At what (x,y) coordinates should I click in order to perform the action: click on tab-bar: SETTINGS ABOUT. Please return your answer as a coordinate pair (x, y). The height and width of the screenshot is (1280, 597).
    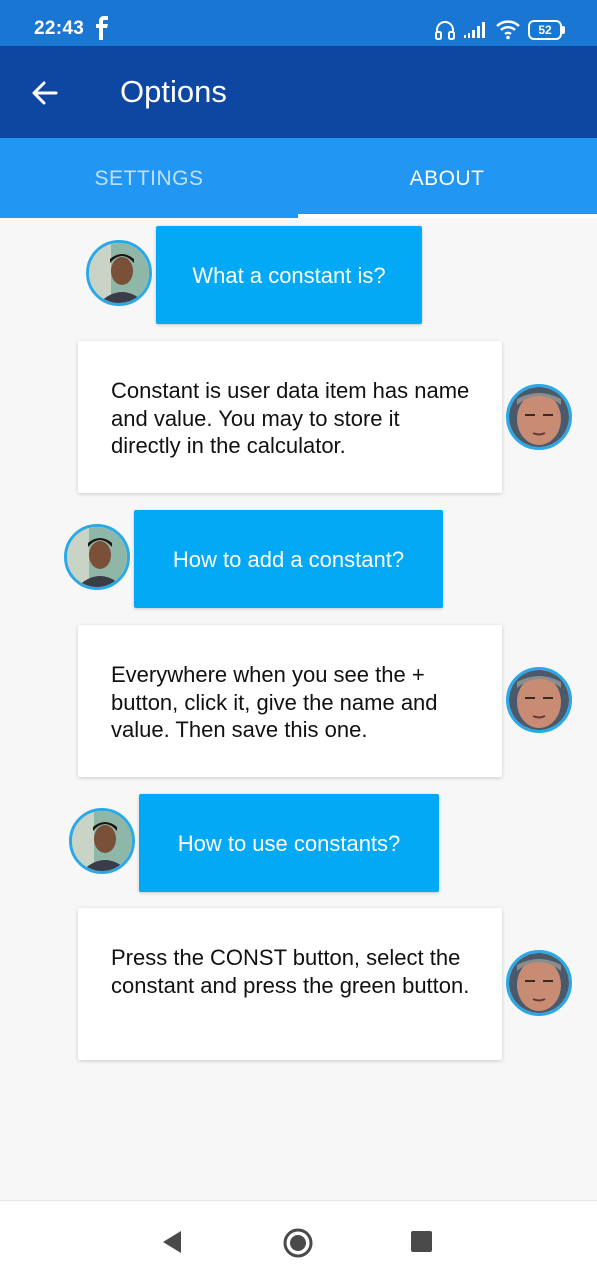
    Looking at the image, I should click on (298, 178).